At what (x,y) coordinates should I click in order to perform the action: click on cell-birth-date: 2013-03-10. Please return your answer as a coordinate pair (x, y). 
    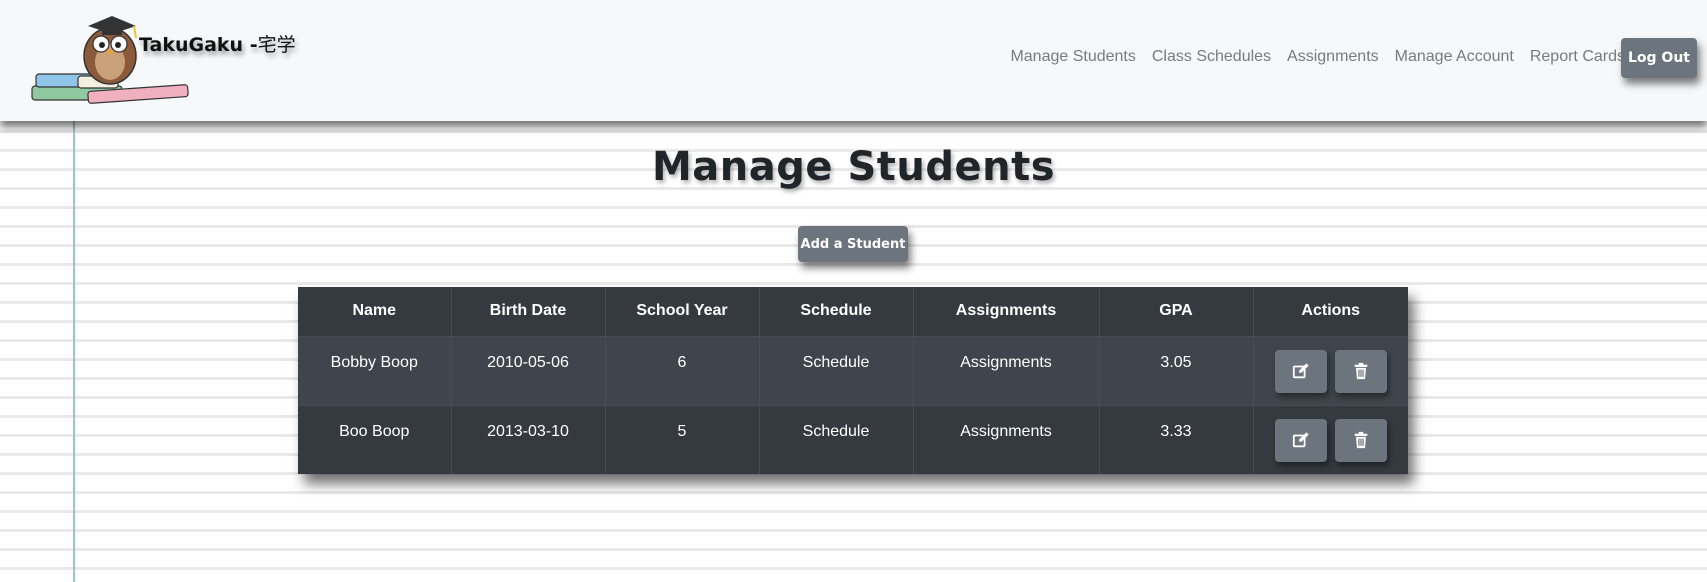
    Looking at the image, I should click on (528, 439).